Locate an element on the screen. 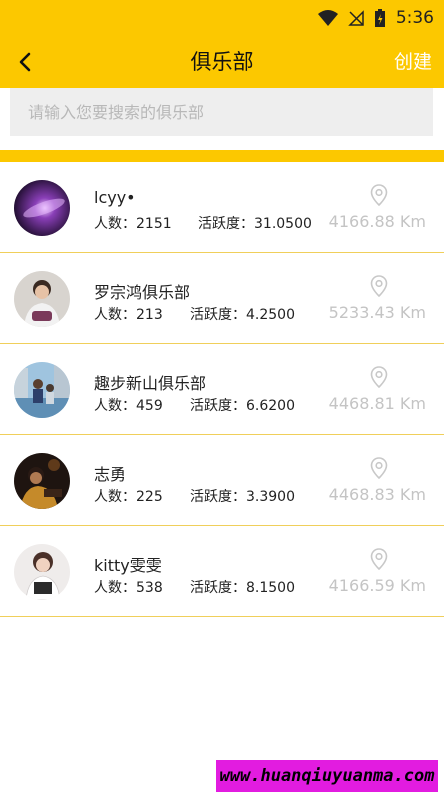  club-list-item: kitty雯雯 人数：538 活跃度：8.1500 4166.59 Km is located at coordinates (222, 571).